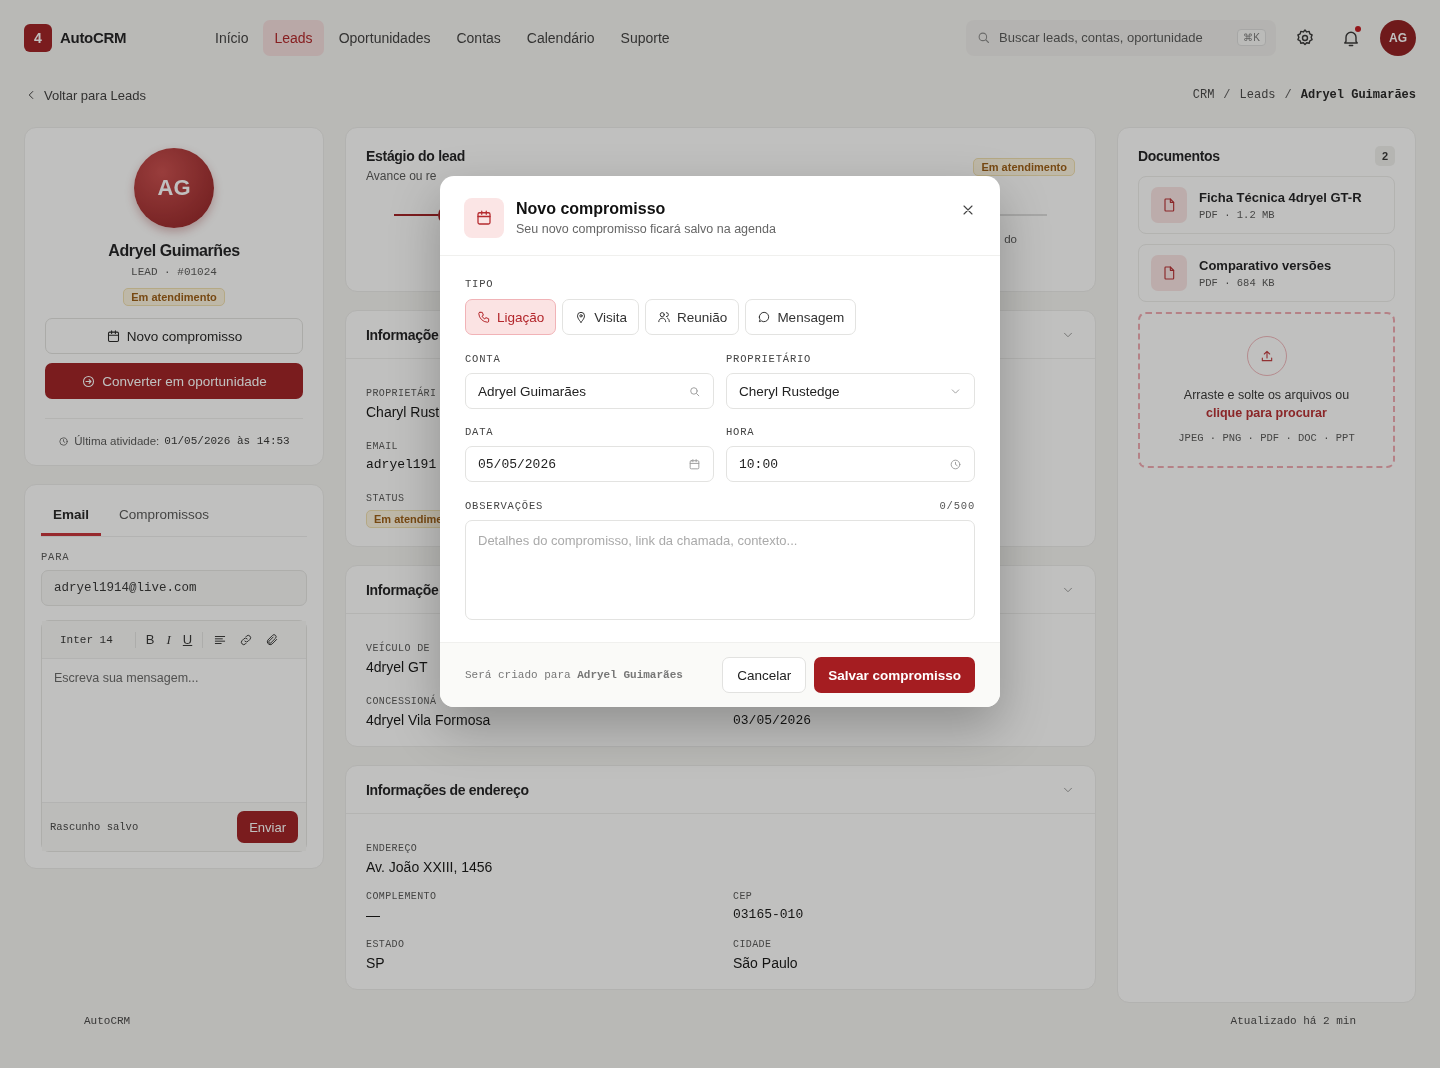 This screenshot has width=1440, height=1068. Describe the element at coordinates (382, 446) in the screenshot. I see `field-label: EMAIL` at that location.